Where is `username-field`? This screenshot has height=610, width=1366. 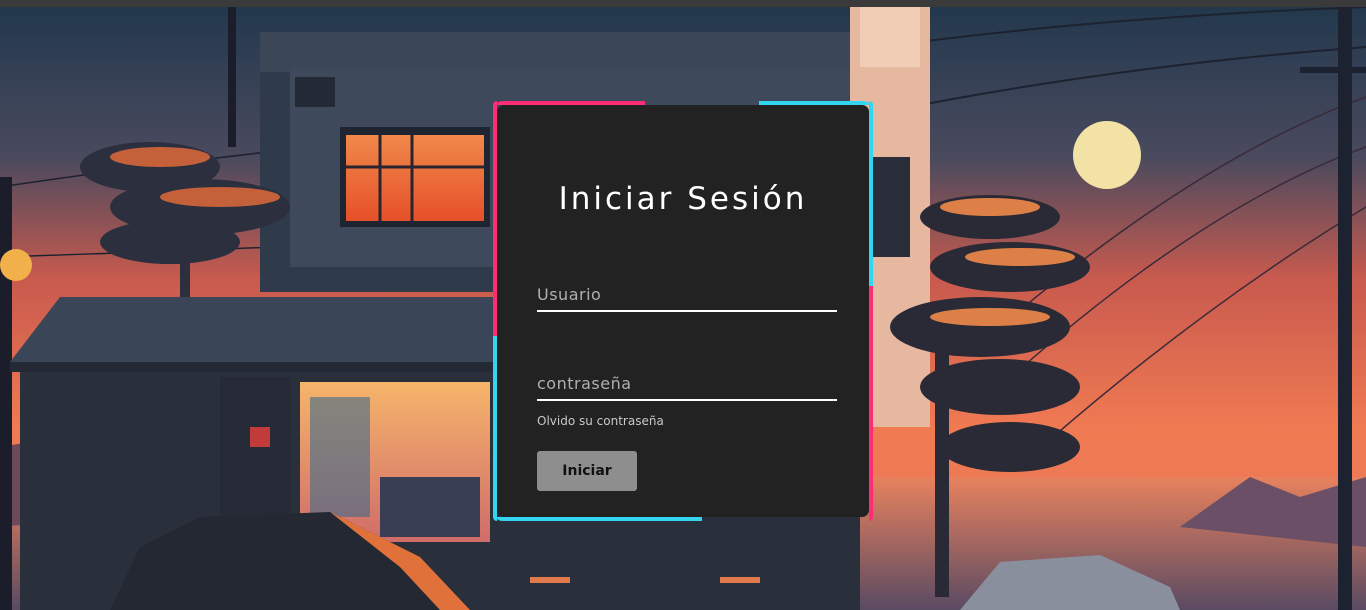
username-field is located at coordinates (687, 292).